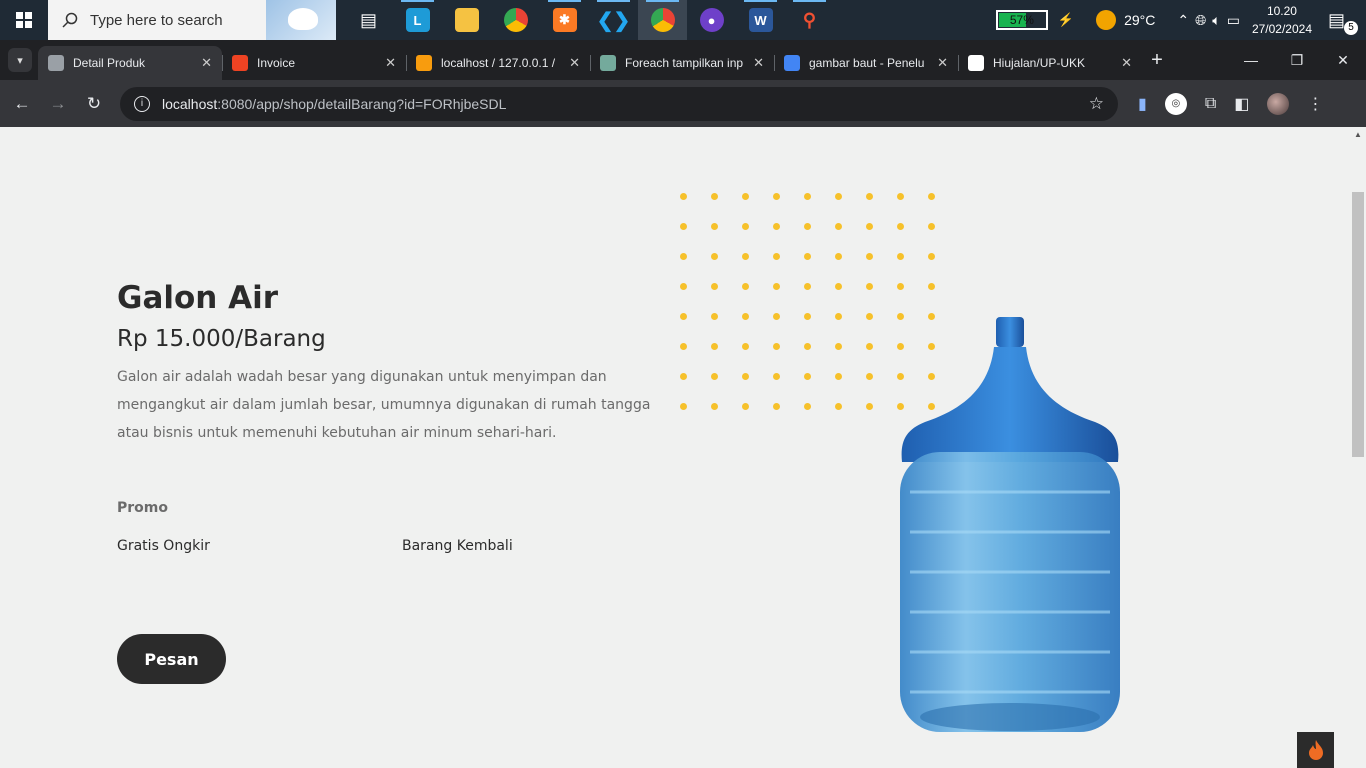 The width and height of the screenshot is (1366, 768). I want to click on tab-search-button: ▾, so click(20, 60).